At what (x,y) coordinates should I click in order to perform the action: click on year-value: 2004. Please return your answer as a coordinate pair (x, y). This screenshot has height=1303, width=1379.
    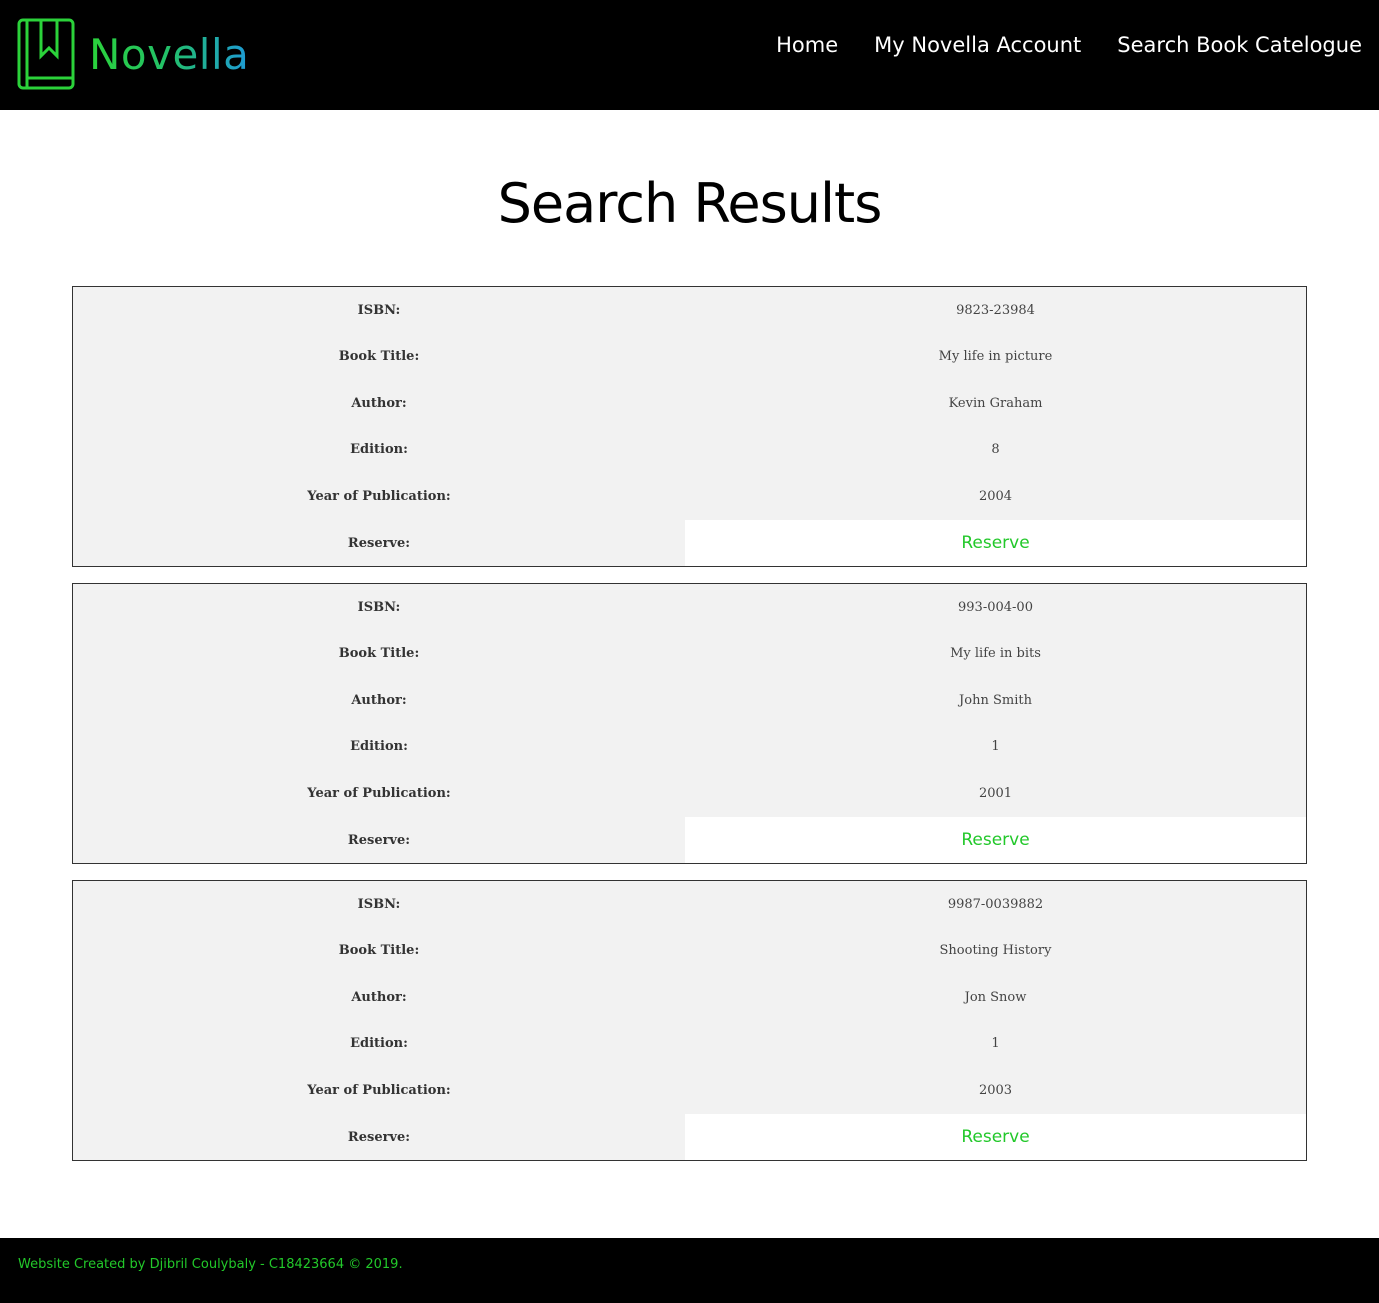
    Looking at the image, I should click on (995, 496).